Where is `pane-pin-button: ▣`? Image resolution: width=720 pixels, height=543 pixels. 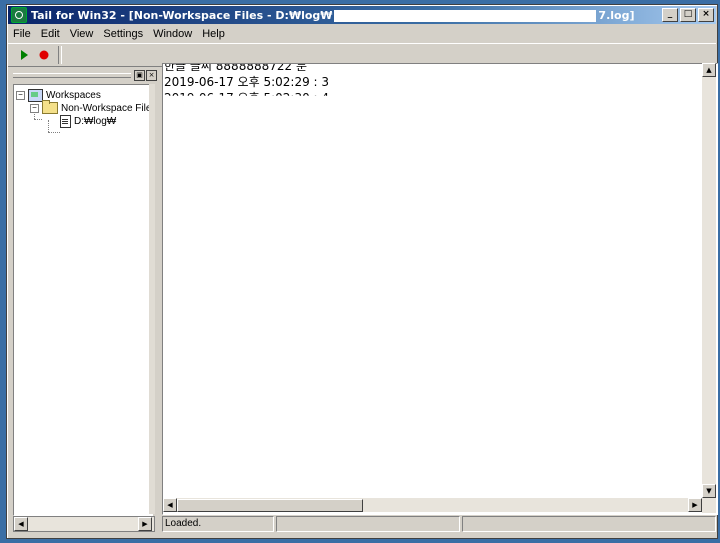 pane-pin-button: ▣ is located at coordinates (139, 75).